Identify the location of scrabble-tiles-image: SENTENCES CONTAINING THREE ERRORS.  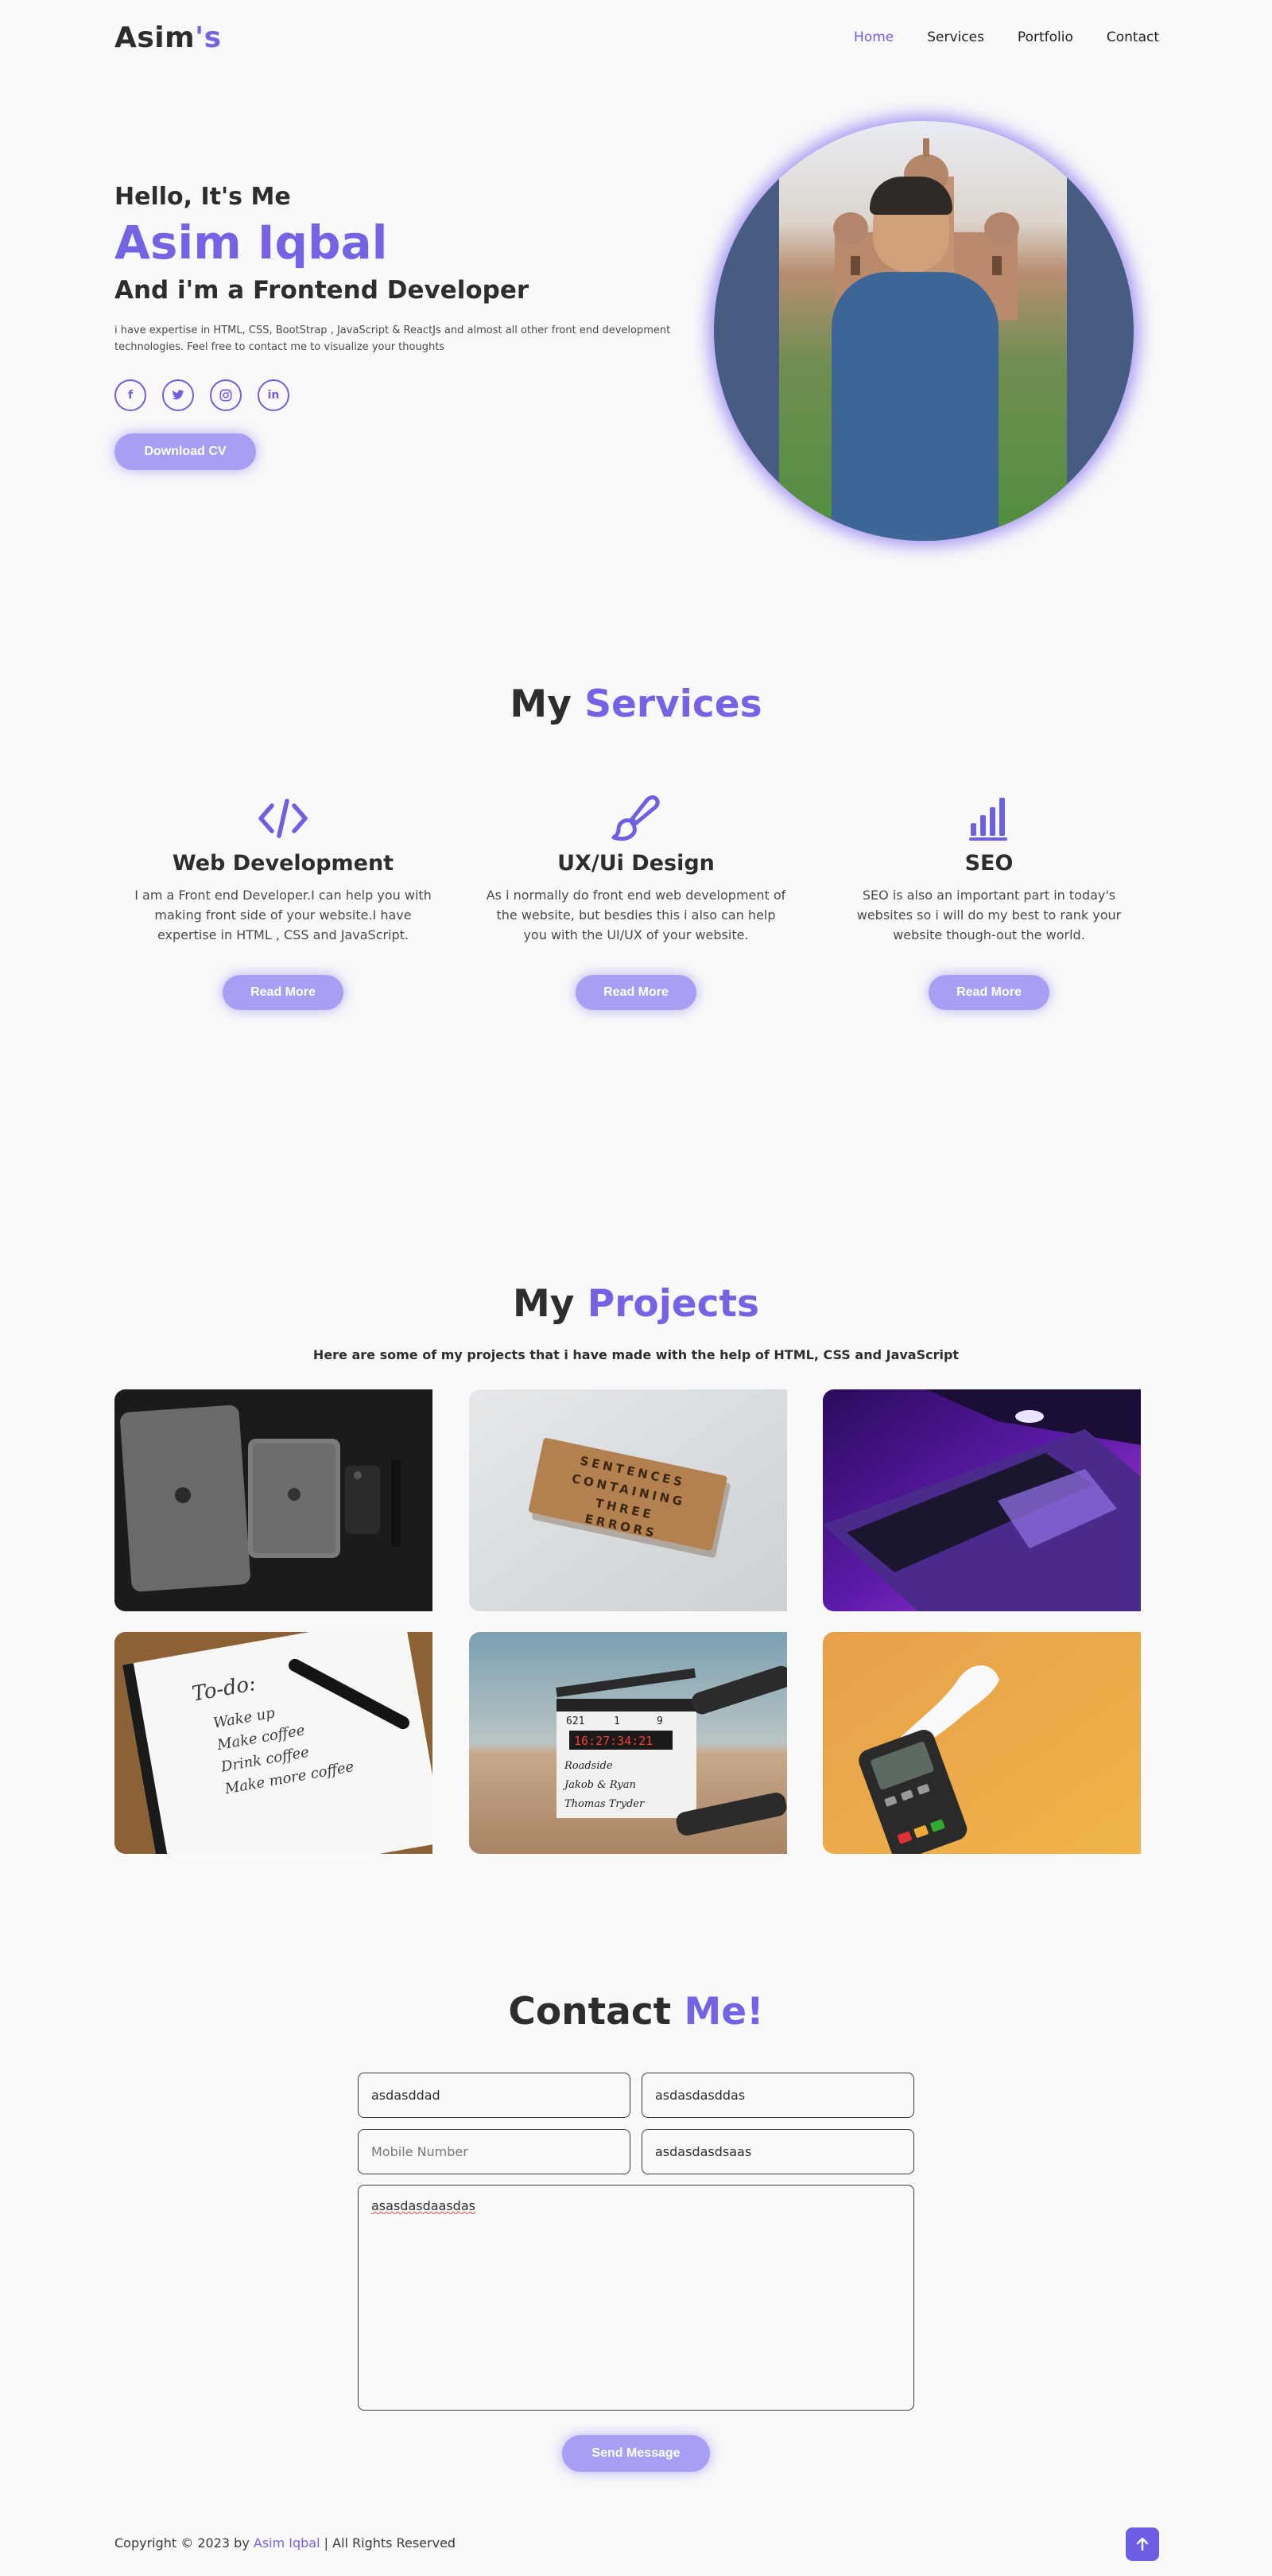
(628, 1500).